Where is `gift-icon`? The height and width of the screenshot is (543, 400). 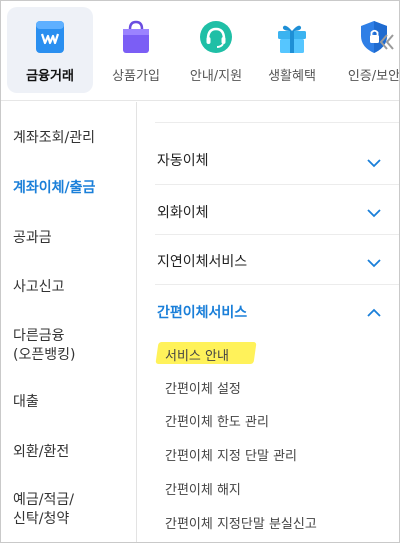
gift-icon is located at coordinates (292, 39).